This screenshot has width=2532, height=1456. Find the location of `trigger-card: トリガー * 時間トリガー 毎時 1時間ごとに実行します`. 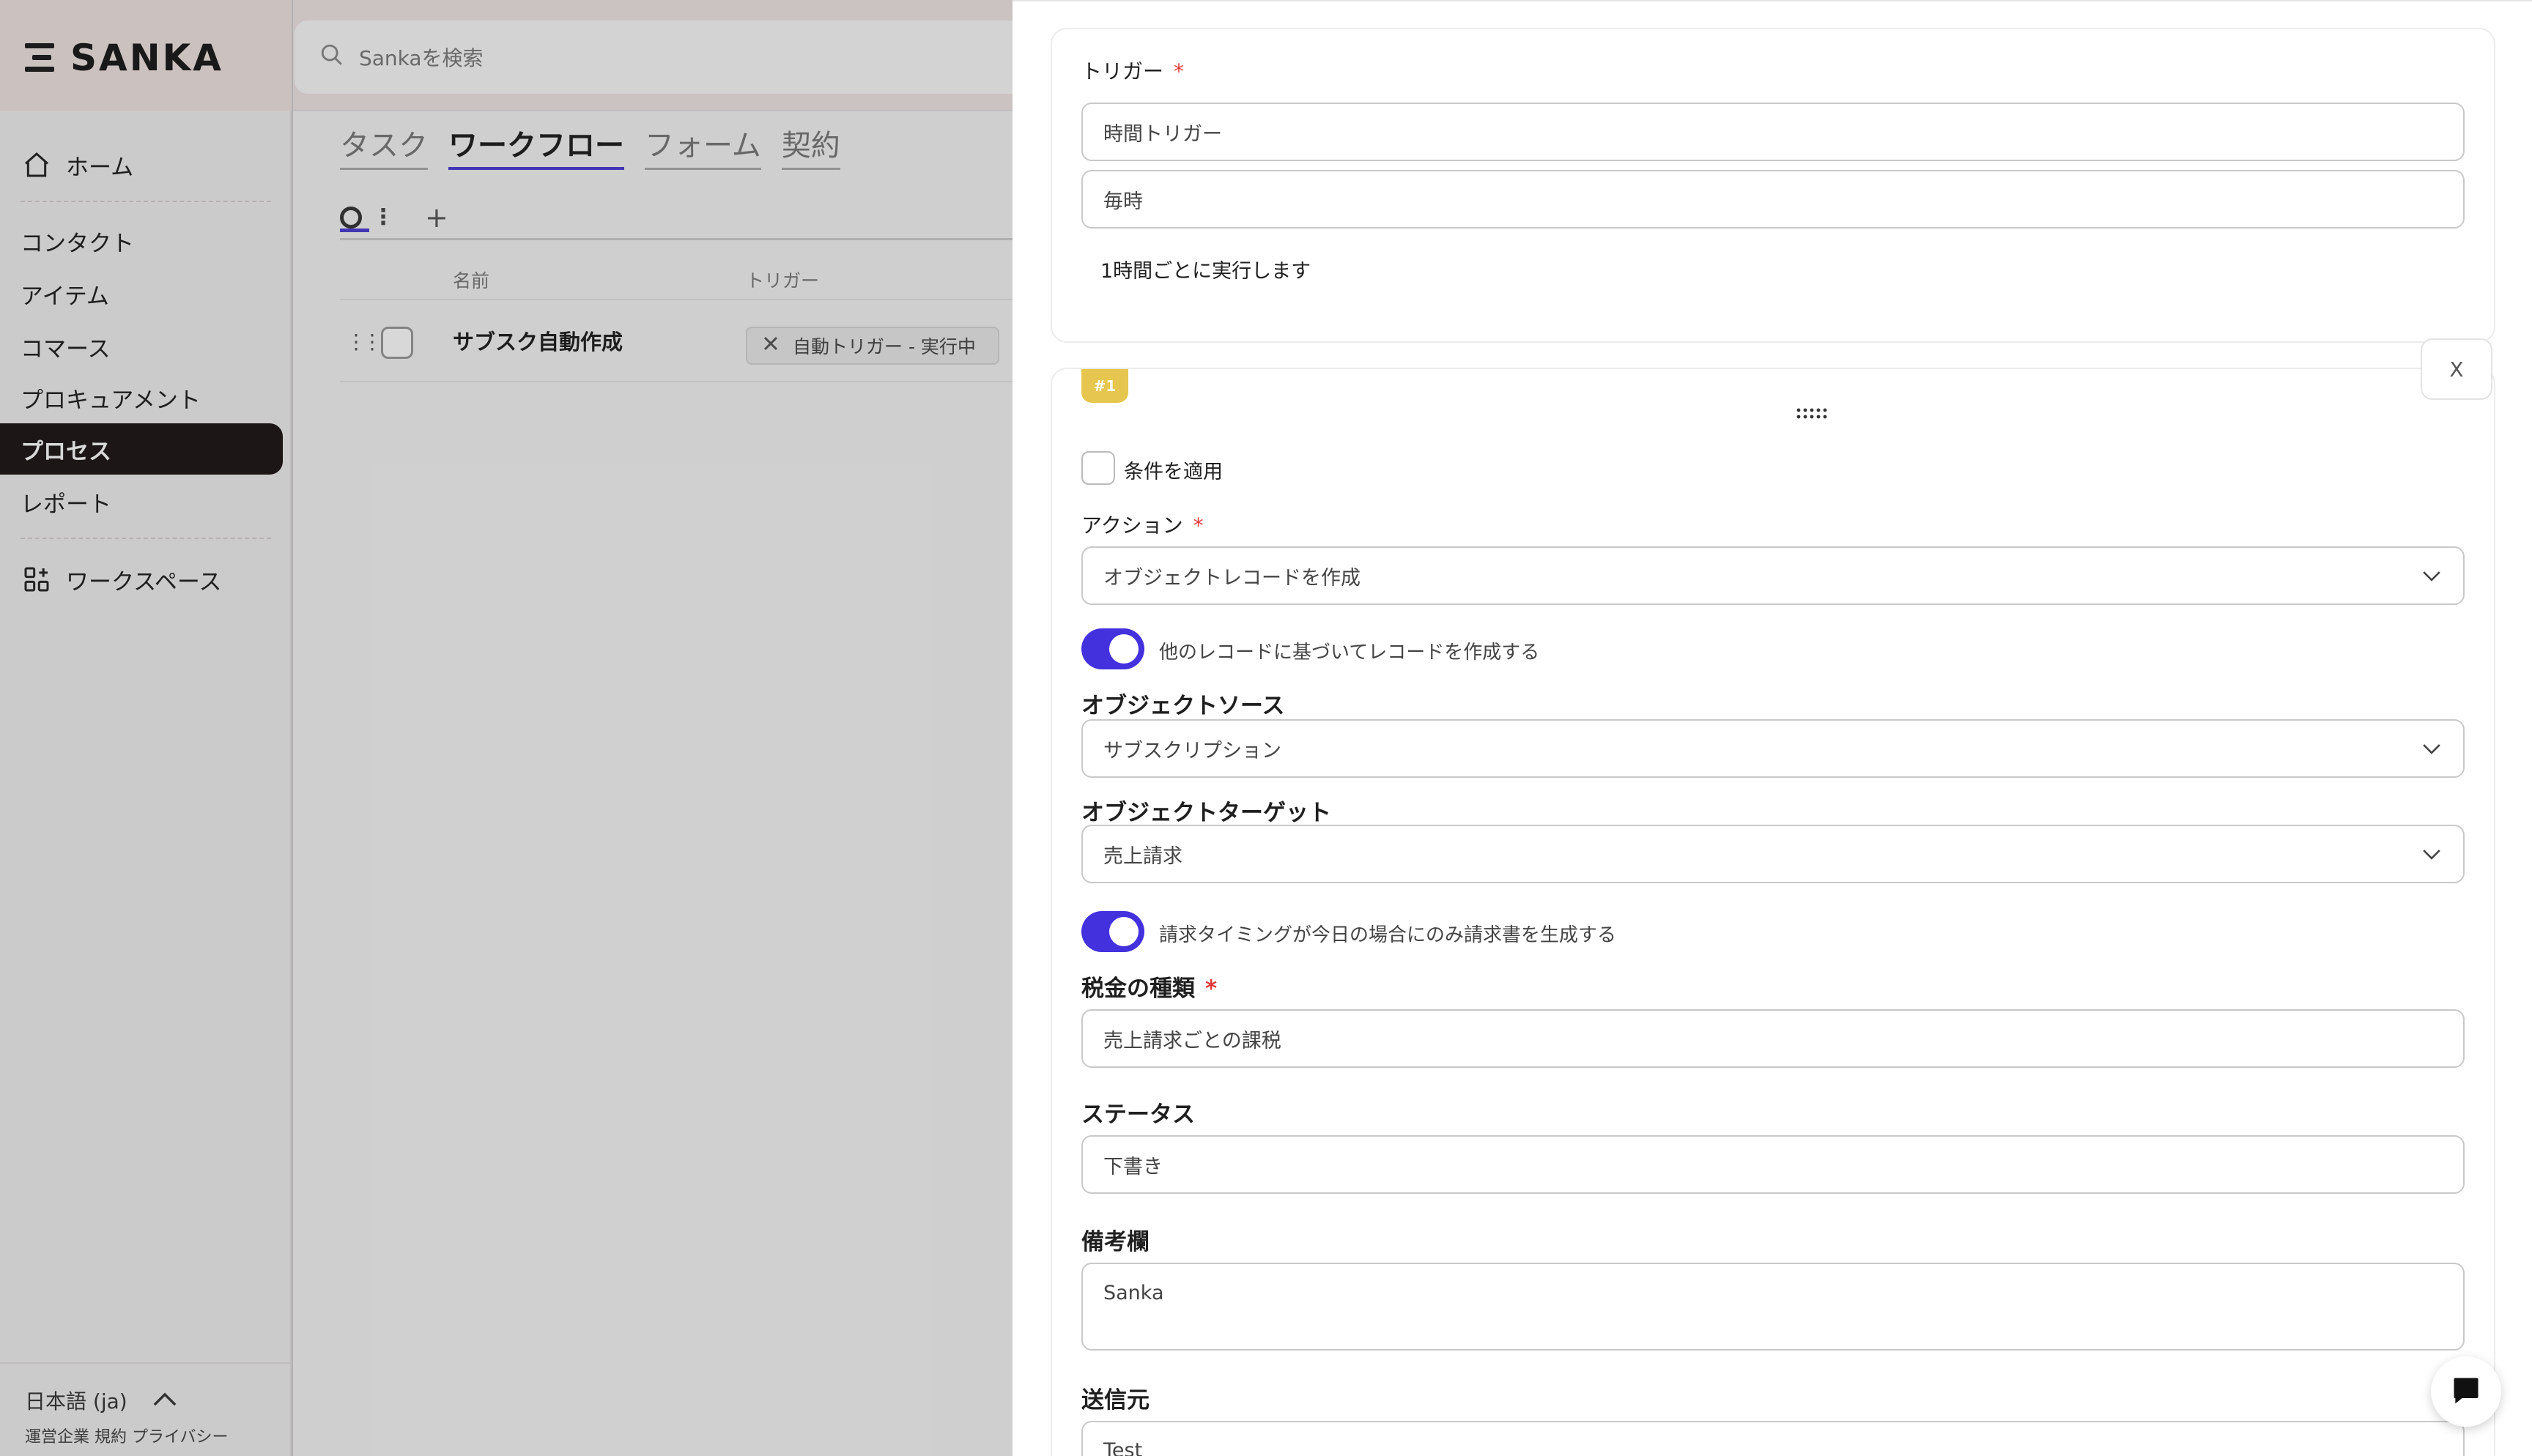

trigger-card: トリガー * 時間トリガー 毎時 1時間ごとに実行します is located at coordinates (1773, 185).